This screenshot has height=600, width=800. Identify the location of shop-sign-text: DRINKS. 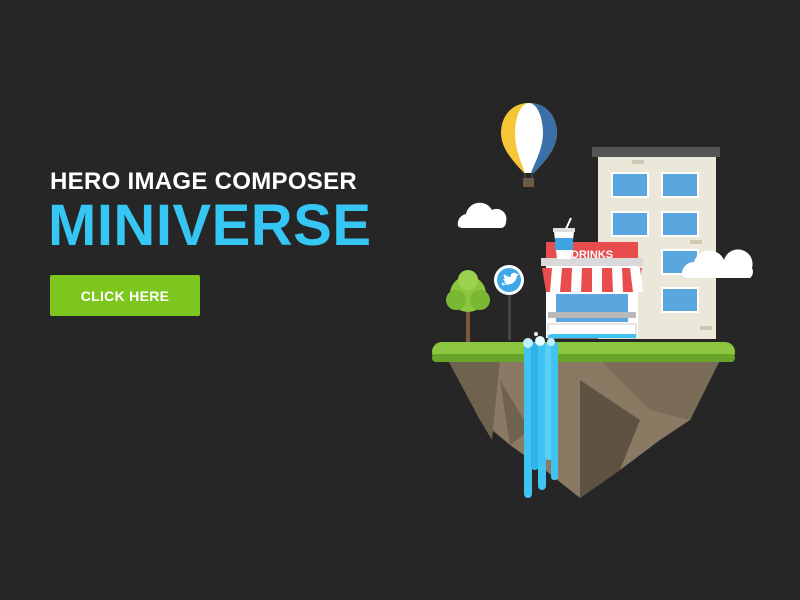
(592, 255).